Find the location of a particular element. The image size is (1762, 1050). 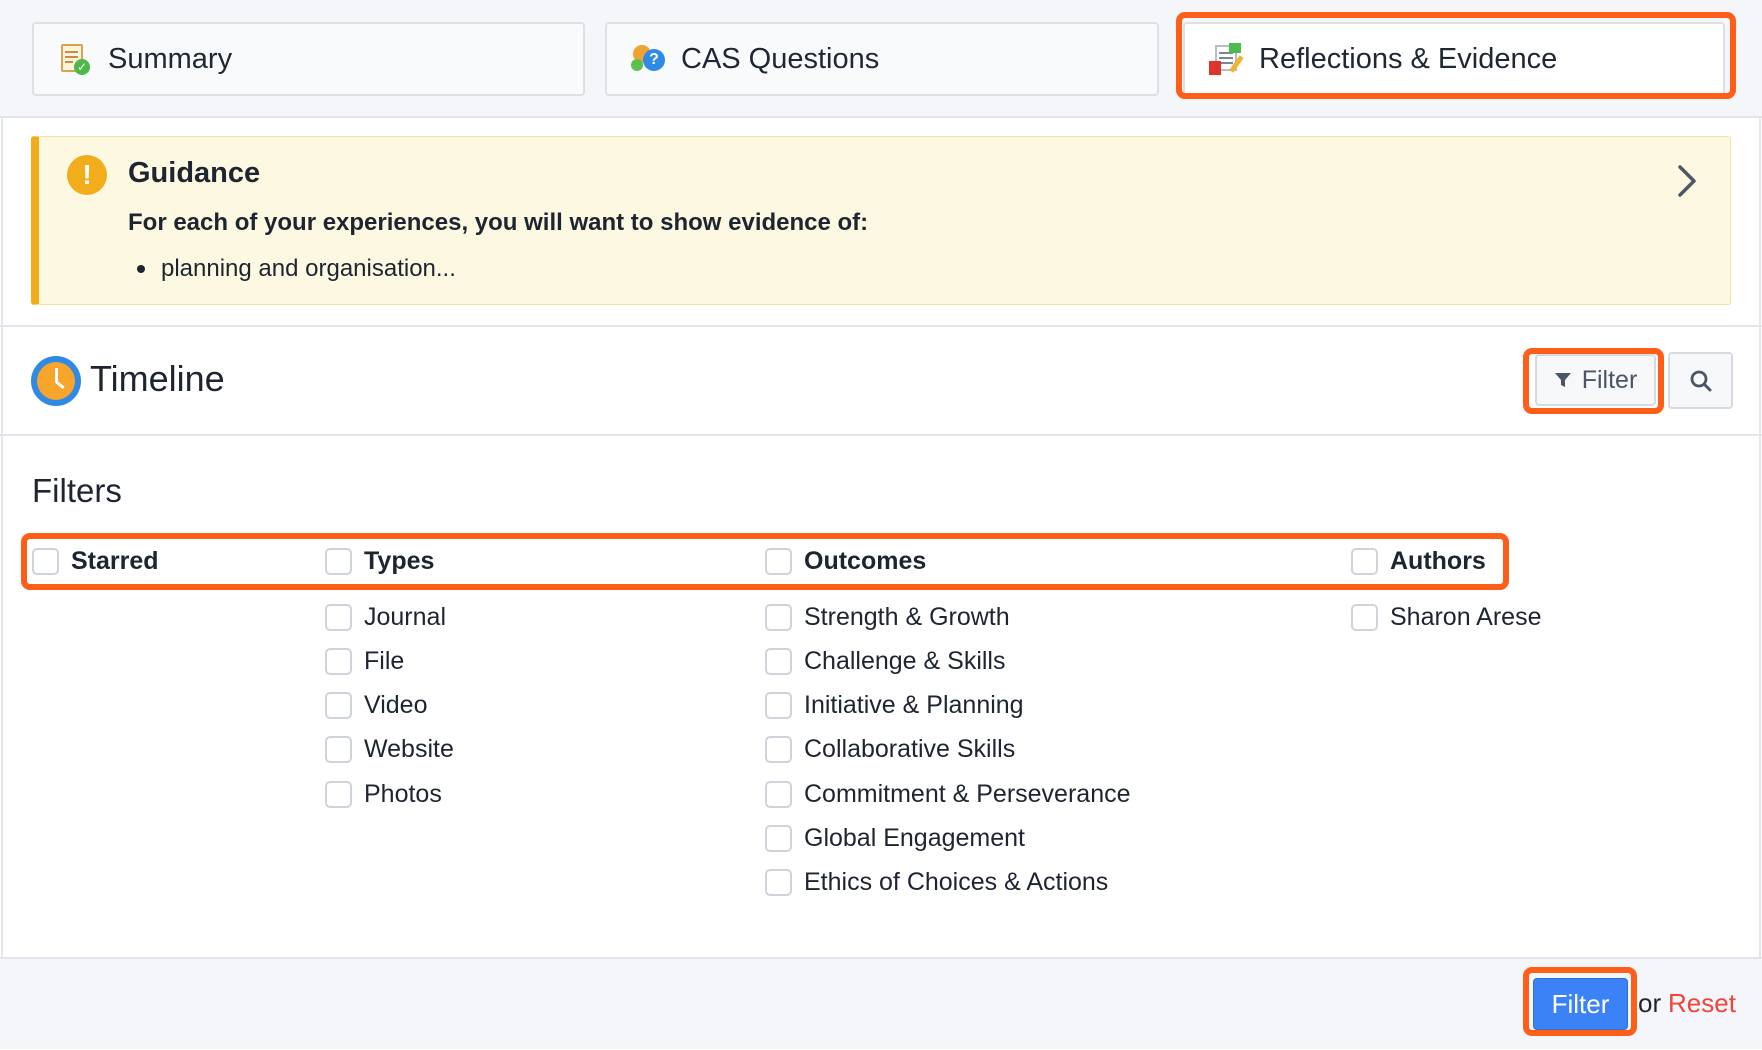

funnel-icon is located at coordinates (1562, 380).